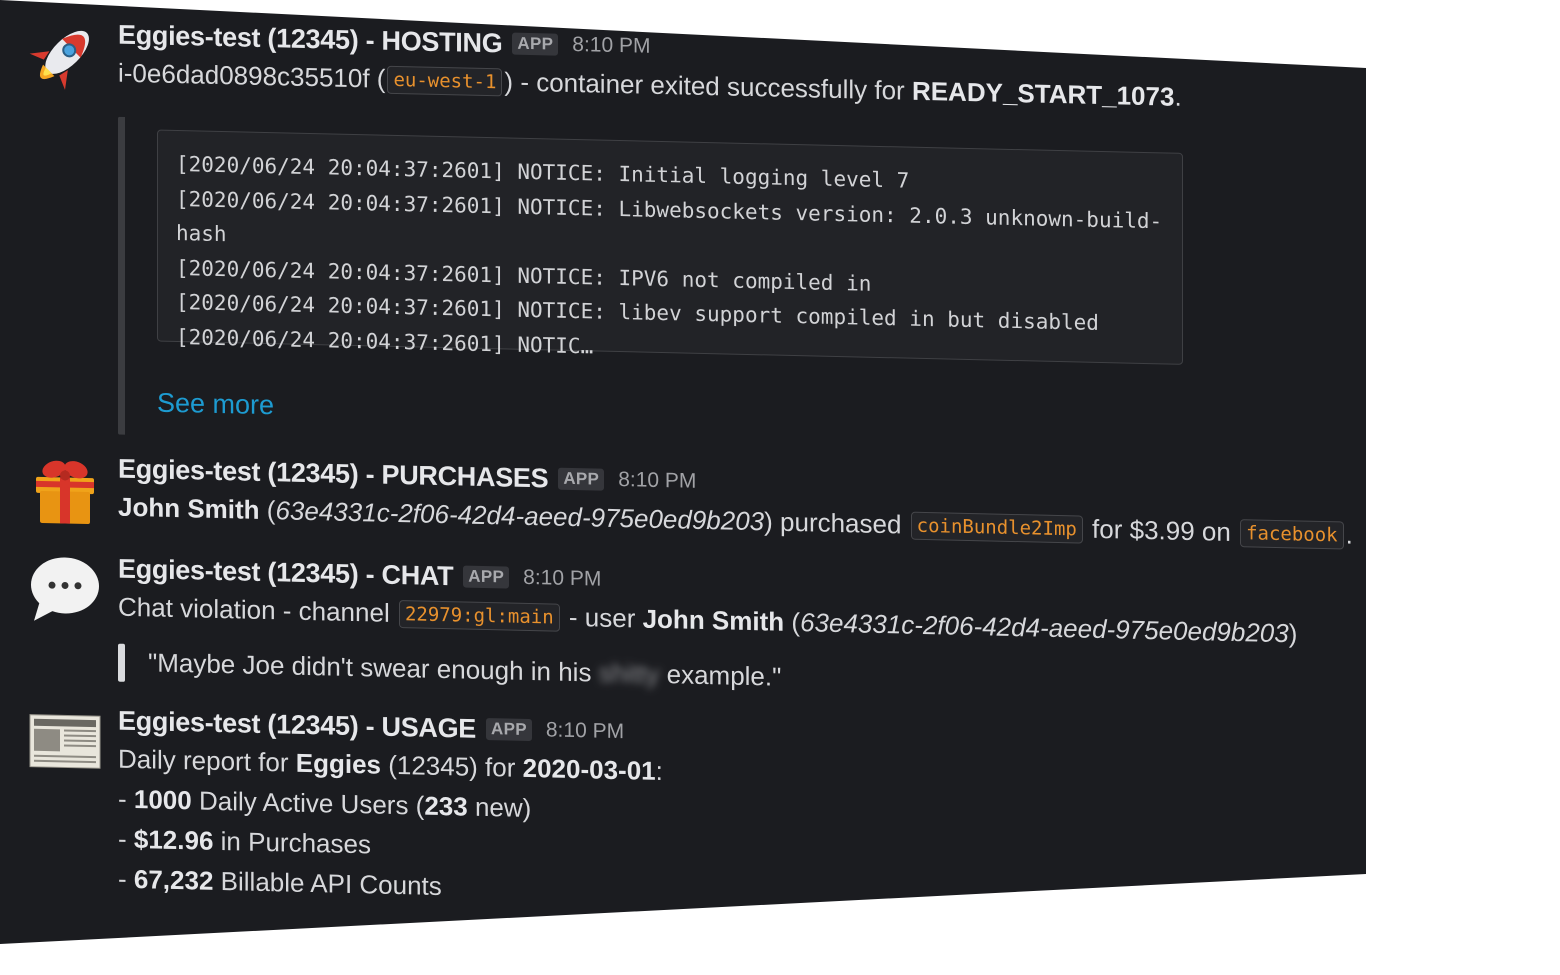  I want to click on status-text: - container exited successfully for, so click(712, 86).